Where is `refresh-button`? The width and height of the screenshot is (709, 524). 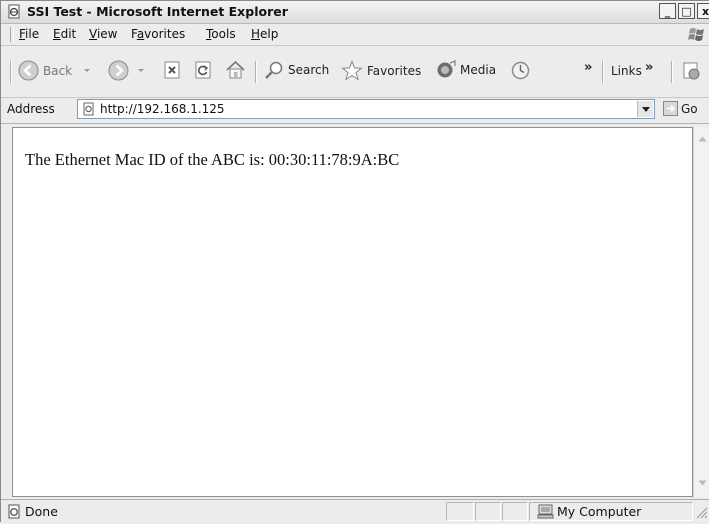
refresh-button is located at coordinates (203, 70).